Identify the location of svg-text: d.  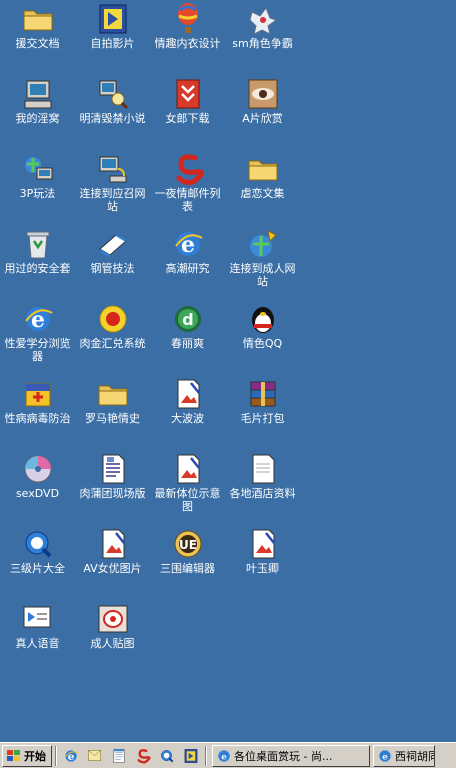
(187, 319).